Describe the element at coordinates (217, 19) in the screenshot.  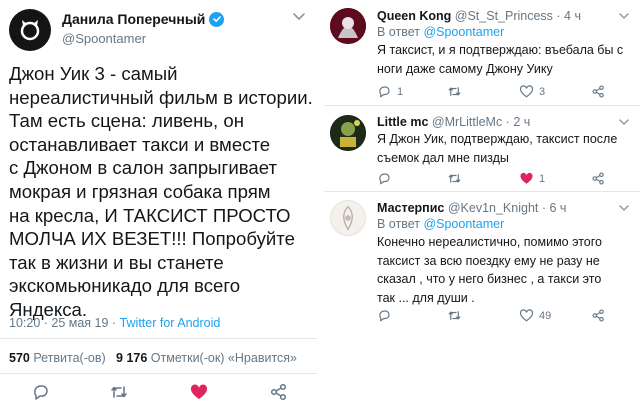
I see `verified-badge-icon` at that location.